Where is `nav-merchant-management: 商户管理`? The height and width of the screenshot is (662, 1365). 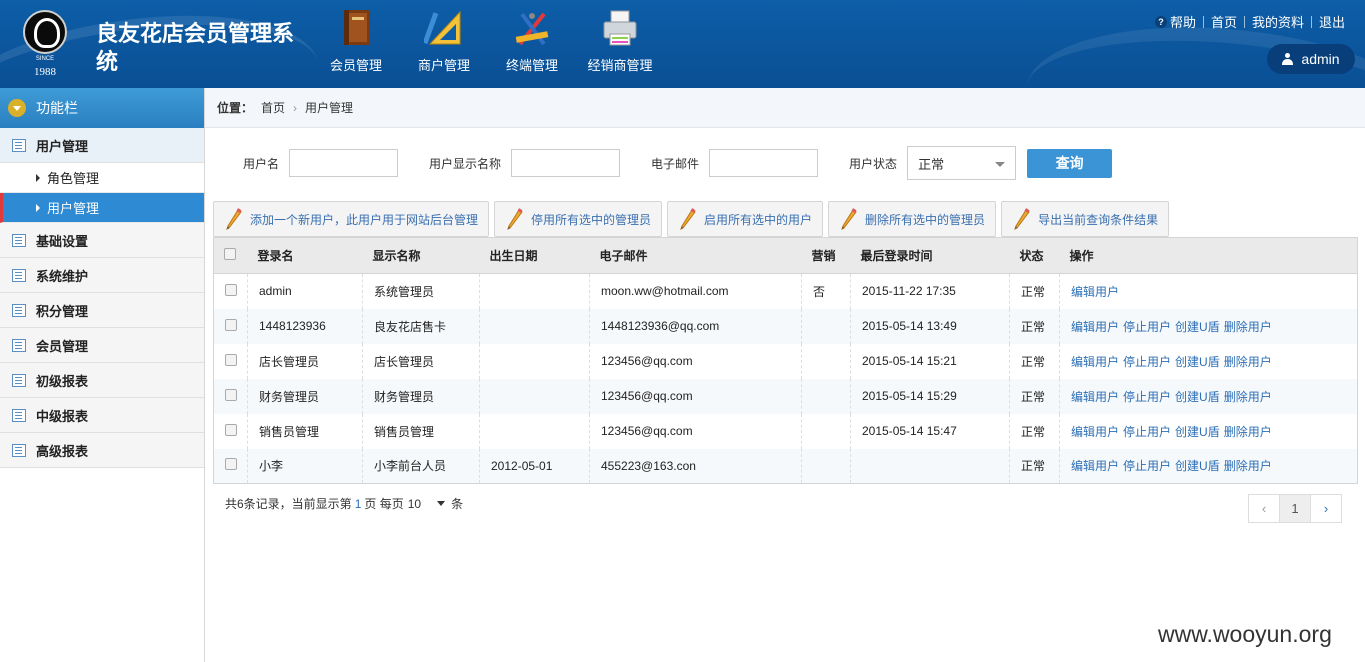
nav-merchant-management: 商户管理 is located at coordinates (444, 41).